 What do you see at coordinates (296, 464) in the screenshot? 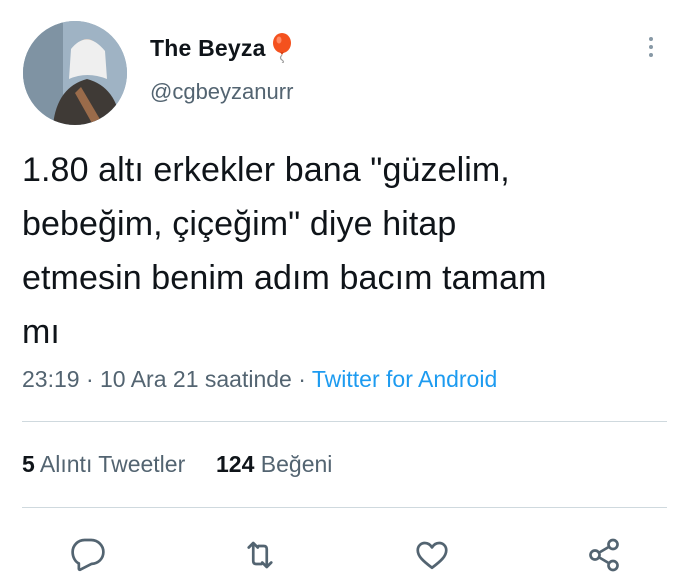
I see `likes-label: Beğeni` at bounding box center [296, 464].